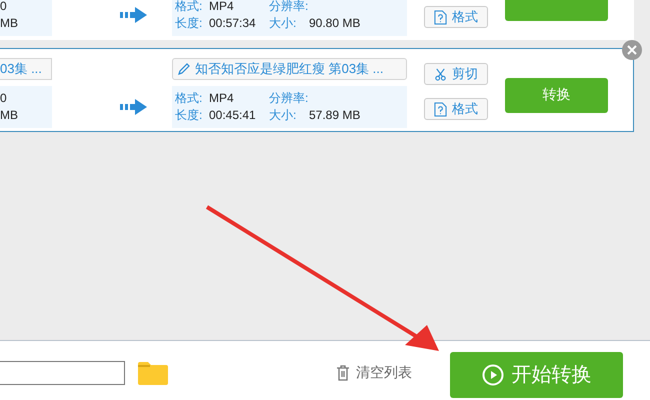  Describe the element at coordinates (536, 375) in the screenshot. I see `start-convert-button: 开始转换` at that location.